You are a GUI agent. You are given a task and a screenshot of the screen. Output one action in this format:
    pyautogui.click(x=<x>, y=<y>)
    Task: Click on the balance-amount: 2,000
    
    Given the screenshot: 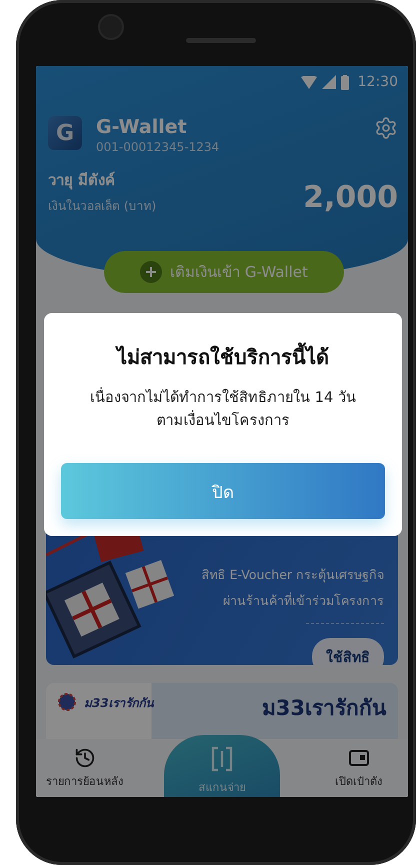 What is the action you would take?
    pyautogui.click(x=350, y=197)
    